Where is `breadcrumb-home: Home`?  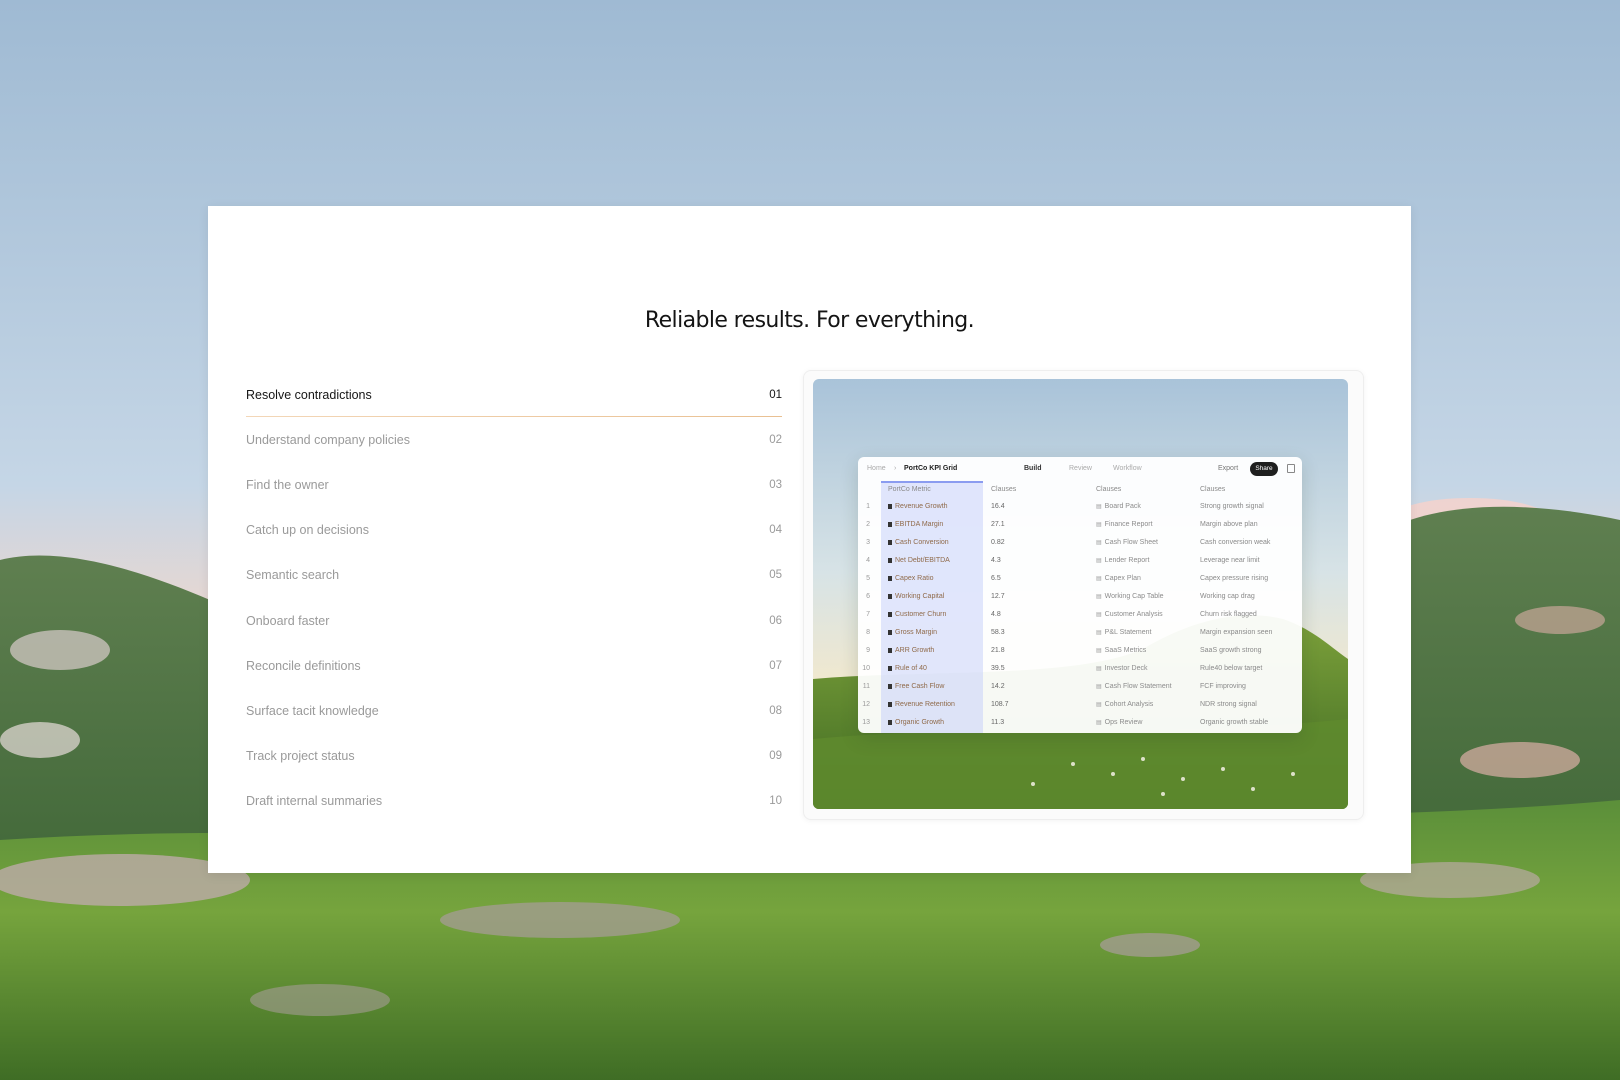 breadcrumb-home: Home is located at coordinates (876, 468).